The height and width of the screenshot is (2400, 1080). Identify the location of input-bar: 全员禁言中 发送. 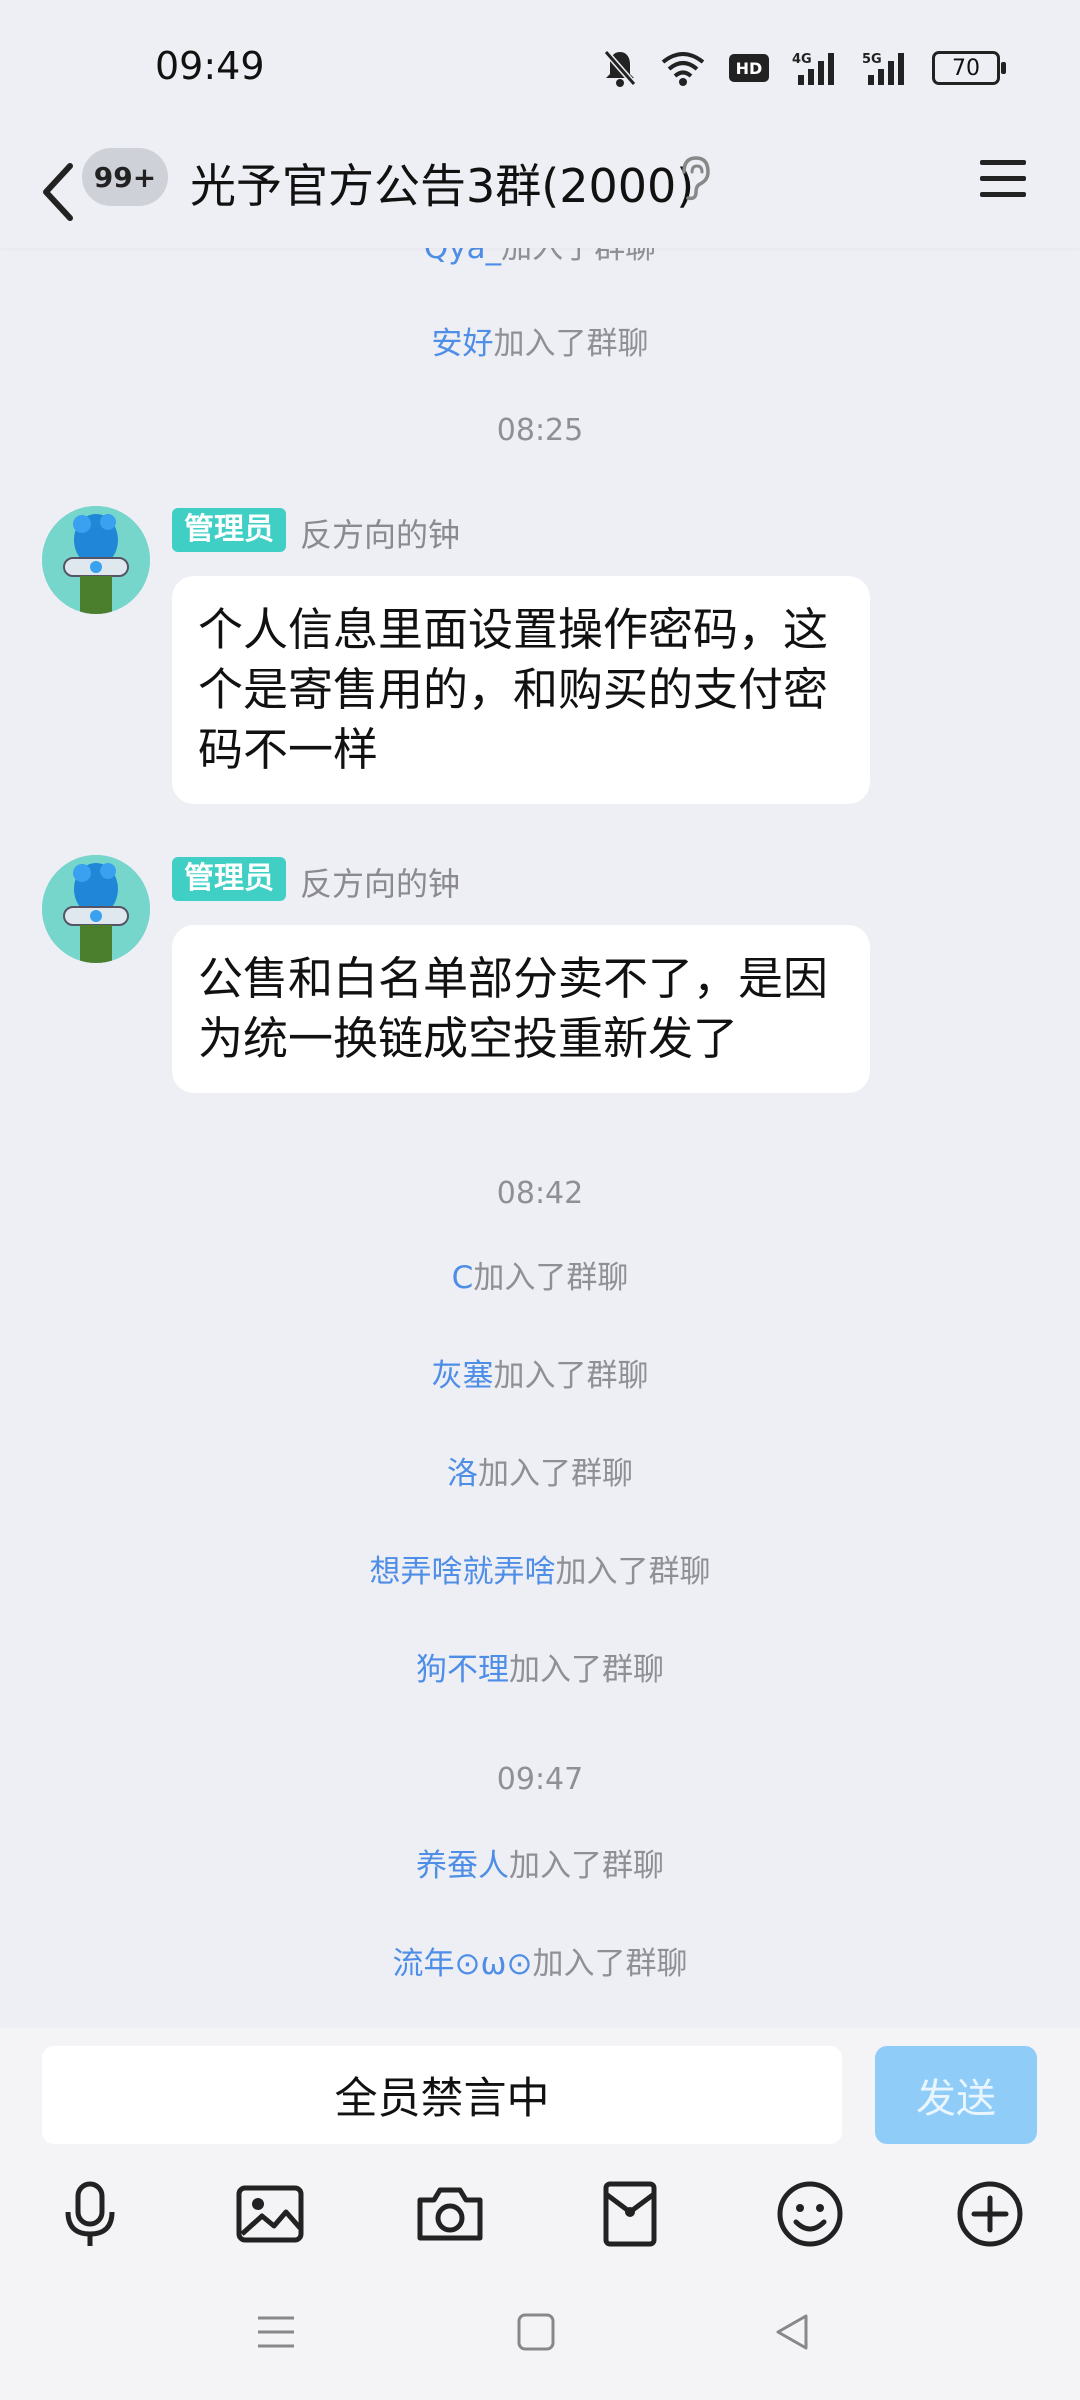
(540, 2094).